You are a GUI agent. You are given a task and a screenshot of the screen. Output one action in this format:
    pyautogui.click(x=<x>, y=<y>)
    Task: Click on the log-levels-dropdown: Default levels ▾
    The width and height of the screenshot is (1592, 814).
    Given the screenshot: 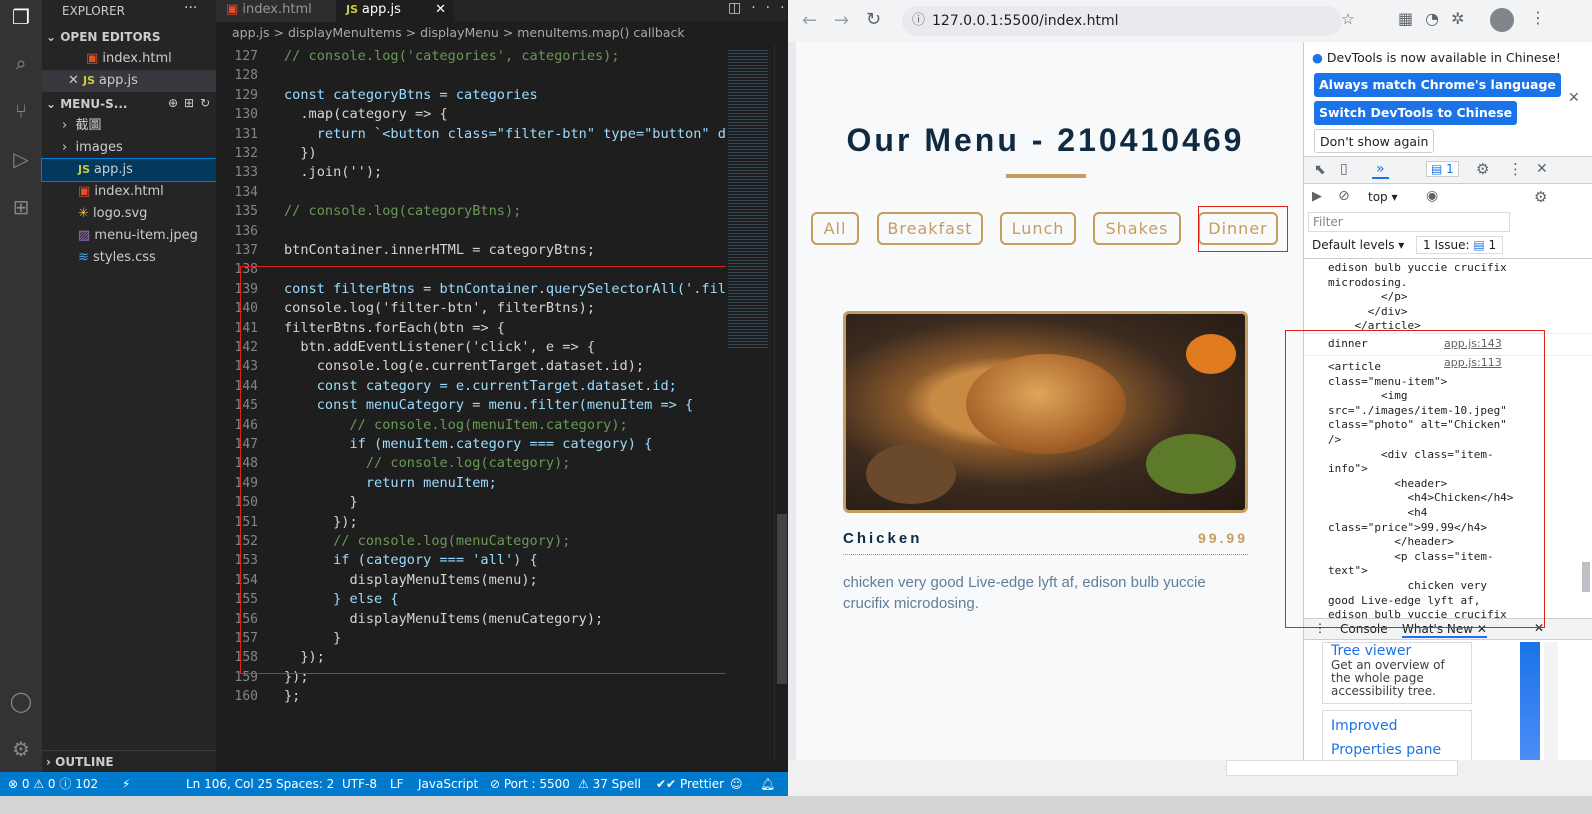 What is the action you would take?
    pyautogui.click(x=1358, y=245)
    